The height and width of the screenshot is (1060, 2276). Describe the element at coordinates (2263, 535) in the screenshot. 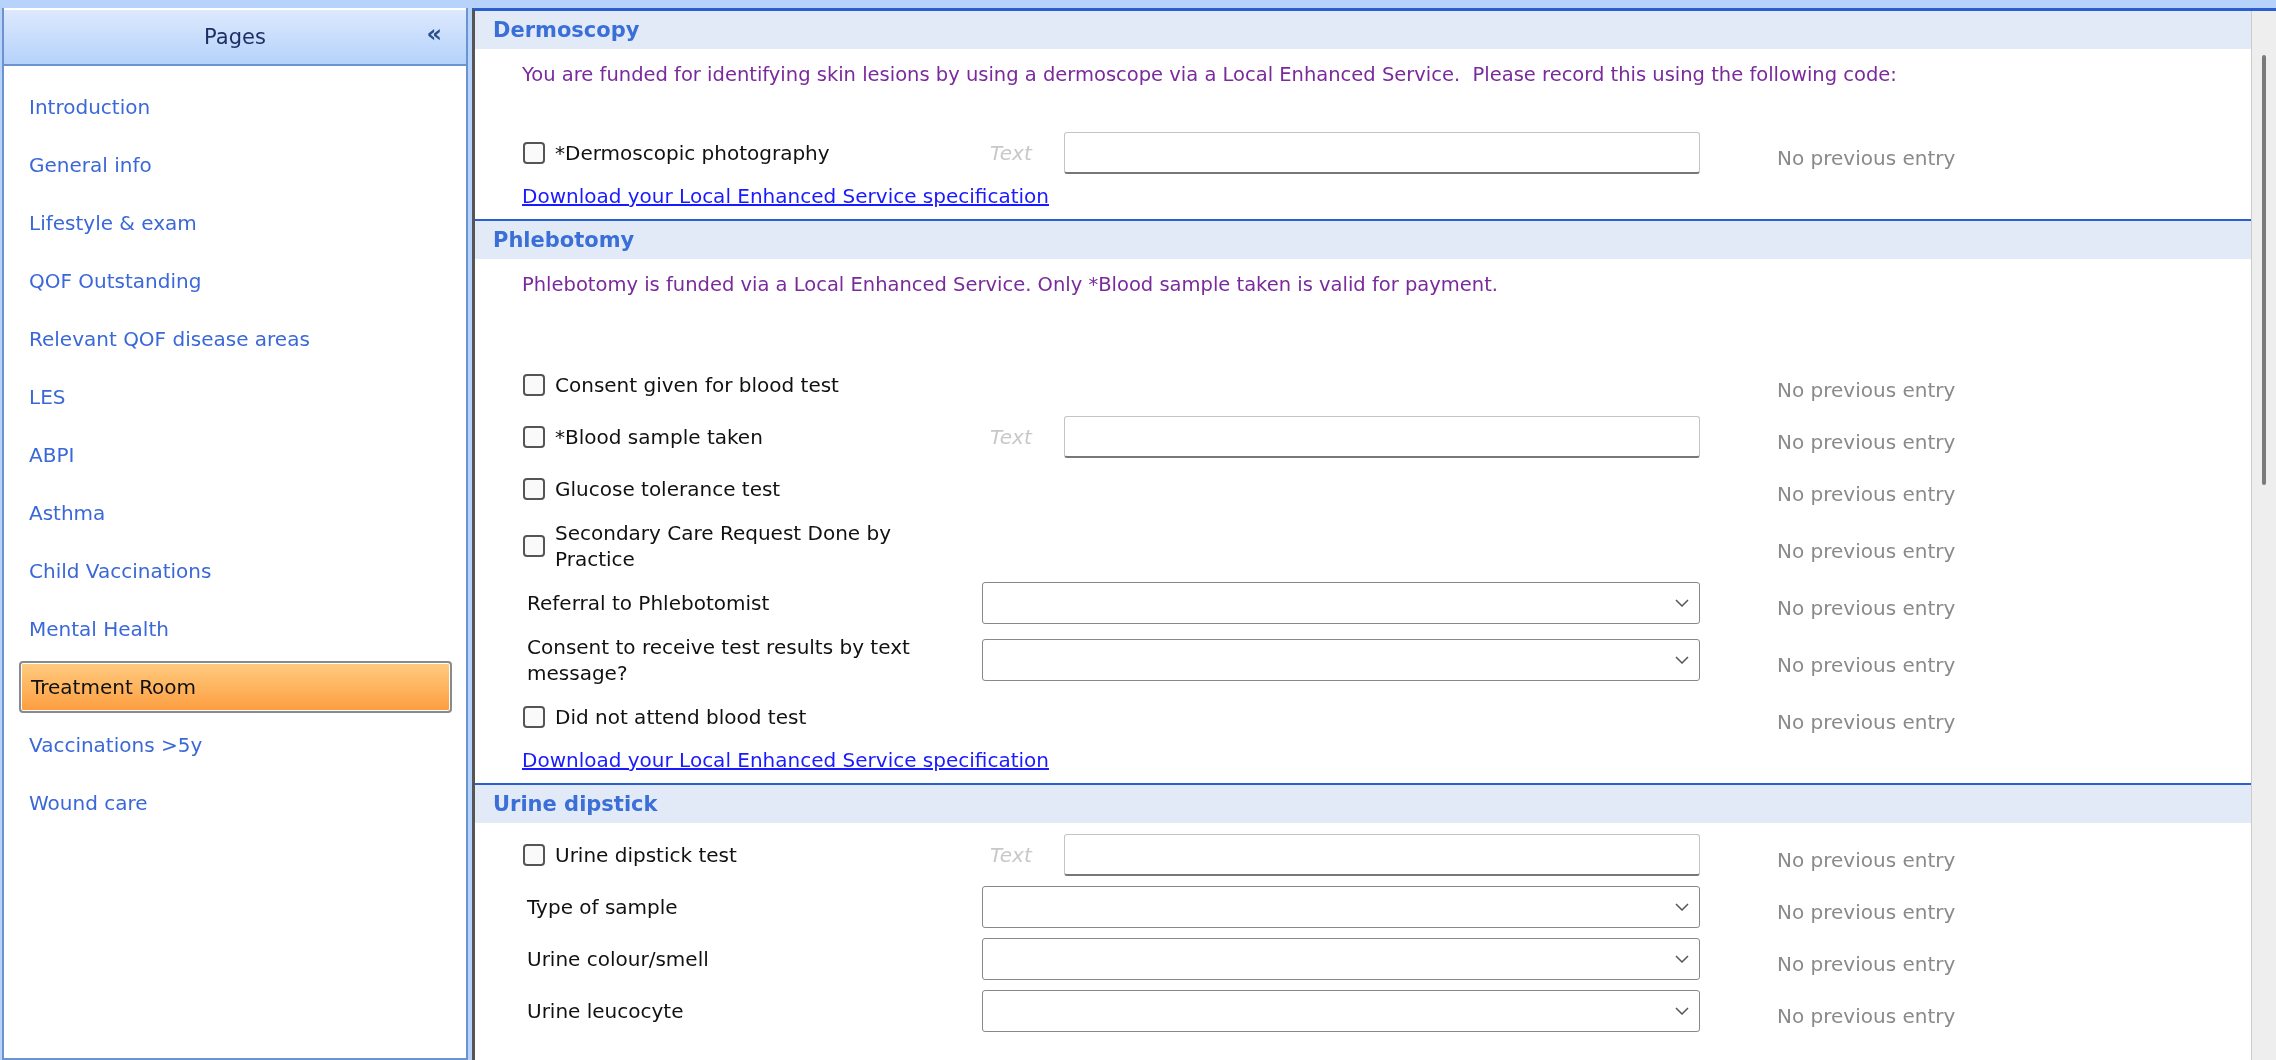

I see `scrollbar` at that location.